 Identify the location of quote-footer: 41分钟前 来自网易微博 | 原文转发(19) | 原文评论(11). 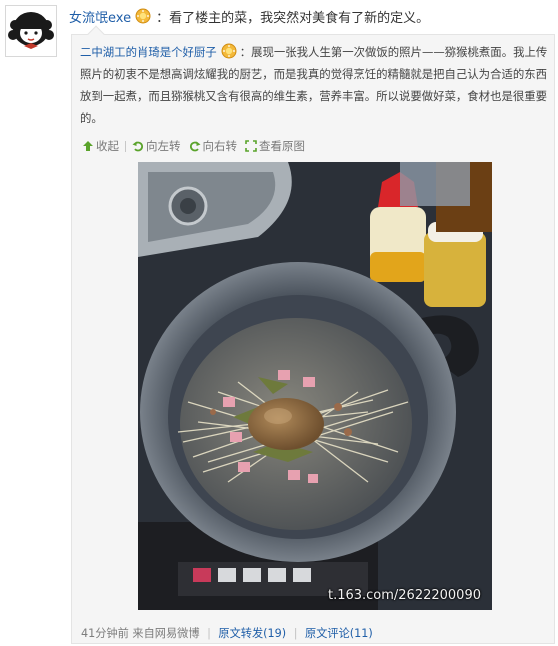
(227, 633).